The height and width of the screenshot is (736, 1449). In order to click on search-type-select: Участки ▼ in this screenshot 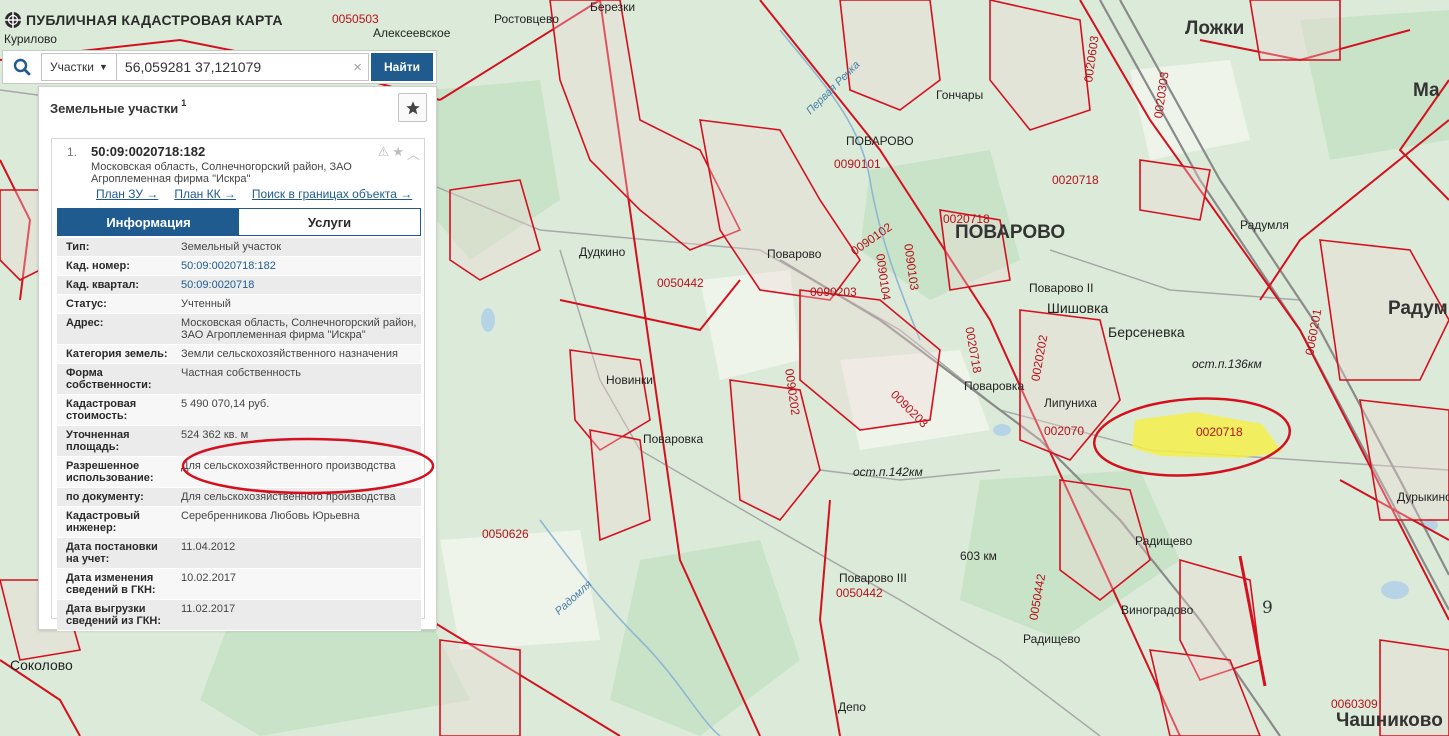, I will do `click(79, 67)`.